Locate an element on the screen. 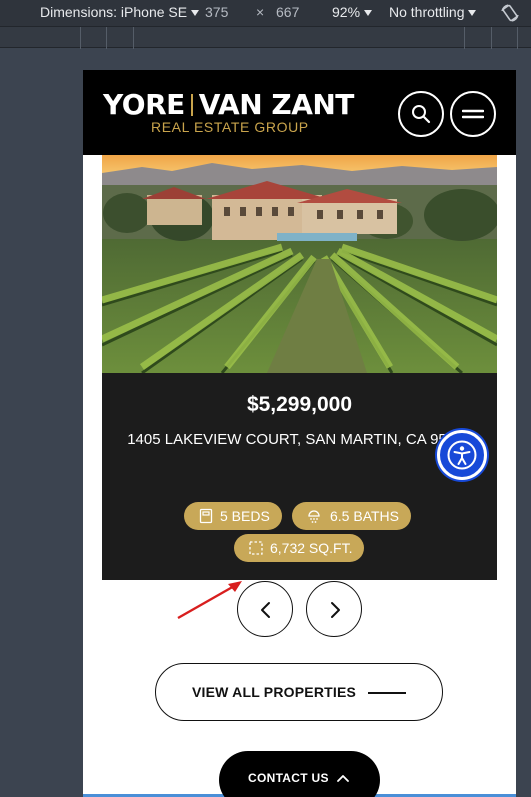 The width and height of the screenshot is (531, 797). throttle-label: No throttling is located at coordinates (427, 12).